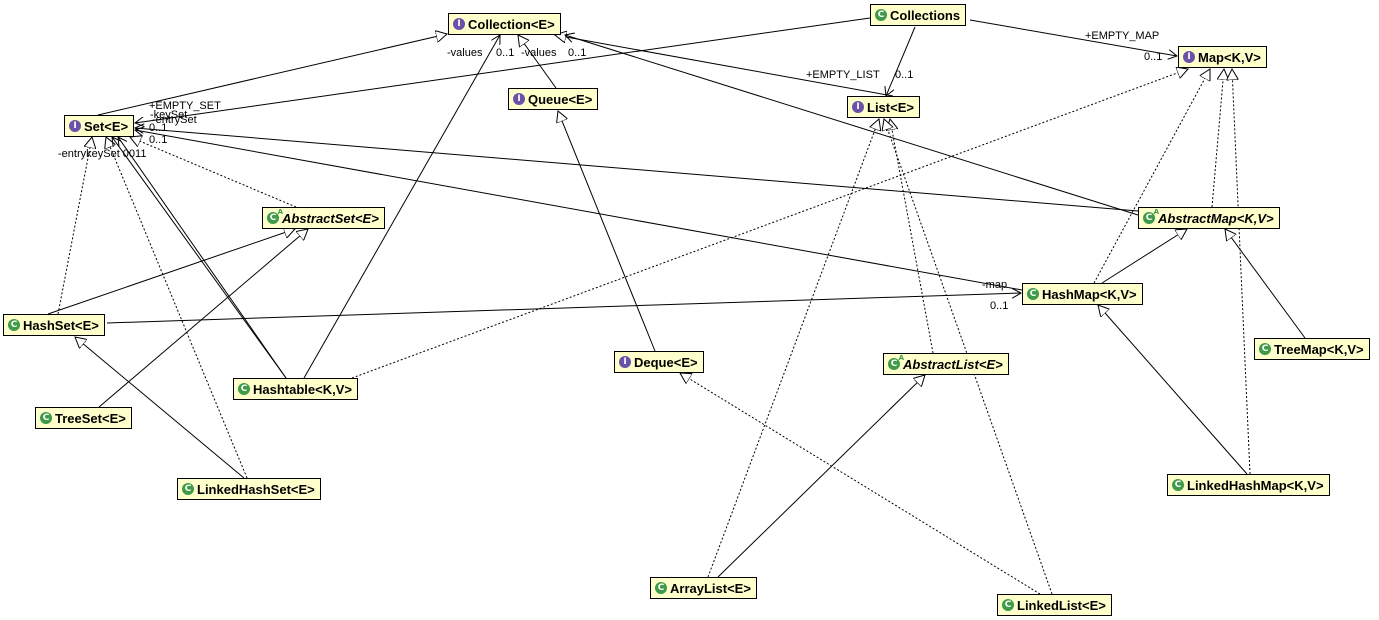 The height and width of the screenshot is (620, 1379). I want to click on node-array-list: C ArrayList<E>, so click(703, 588).